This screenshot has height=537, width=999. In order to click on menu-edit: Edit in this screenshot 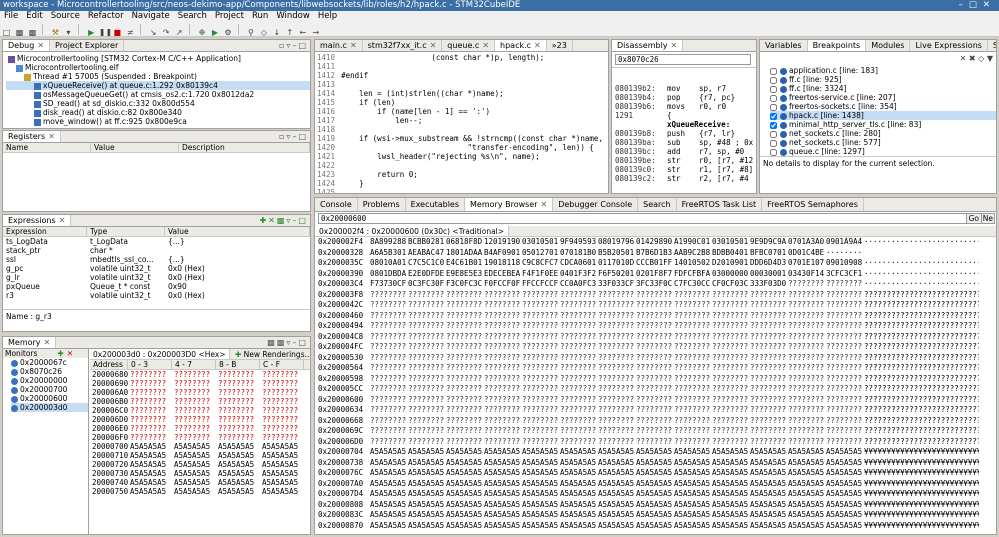, I will do `click(34, 16)`.